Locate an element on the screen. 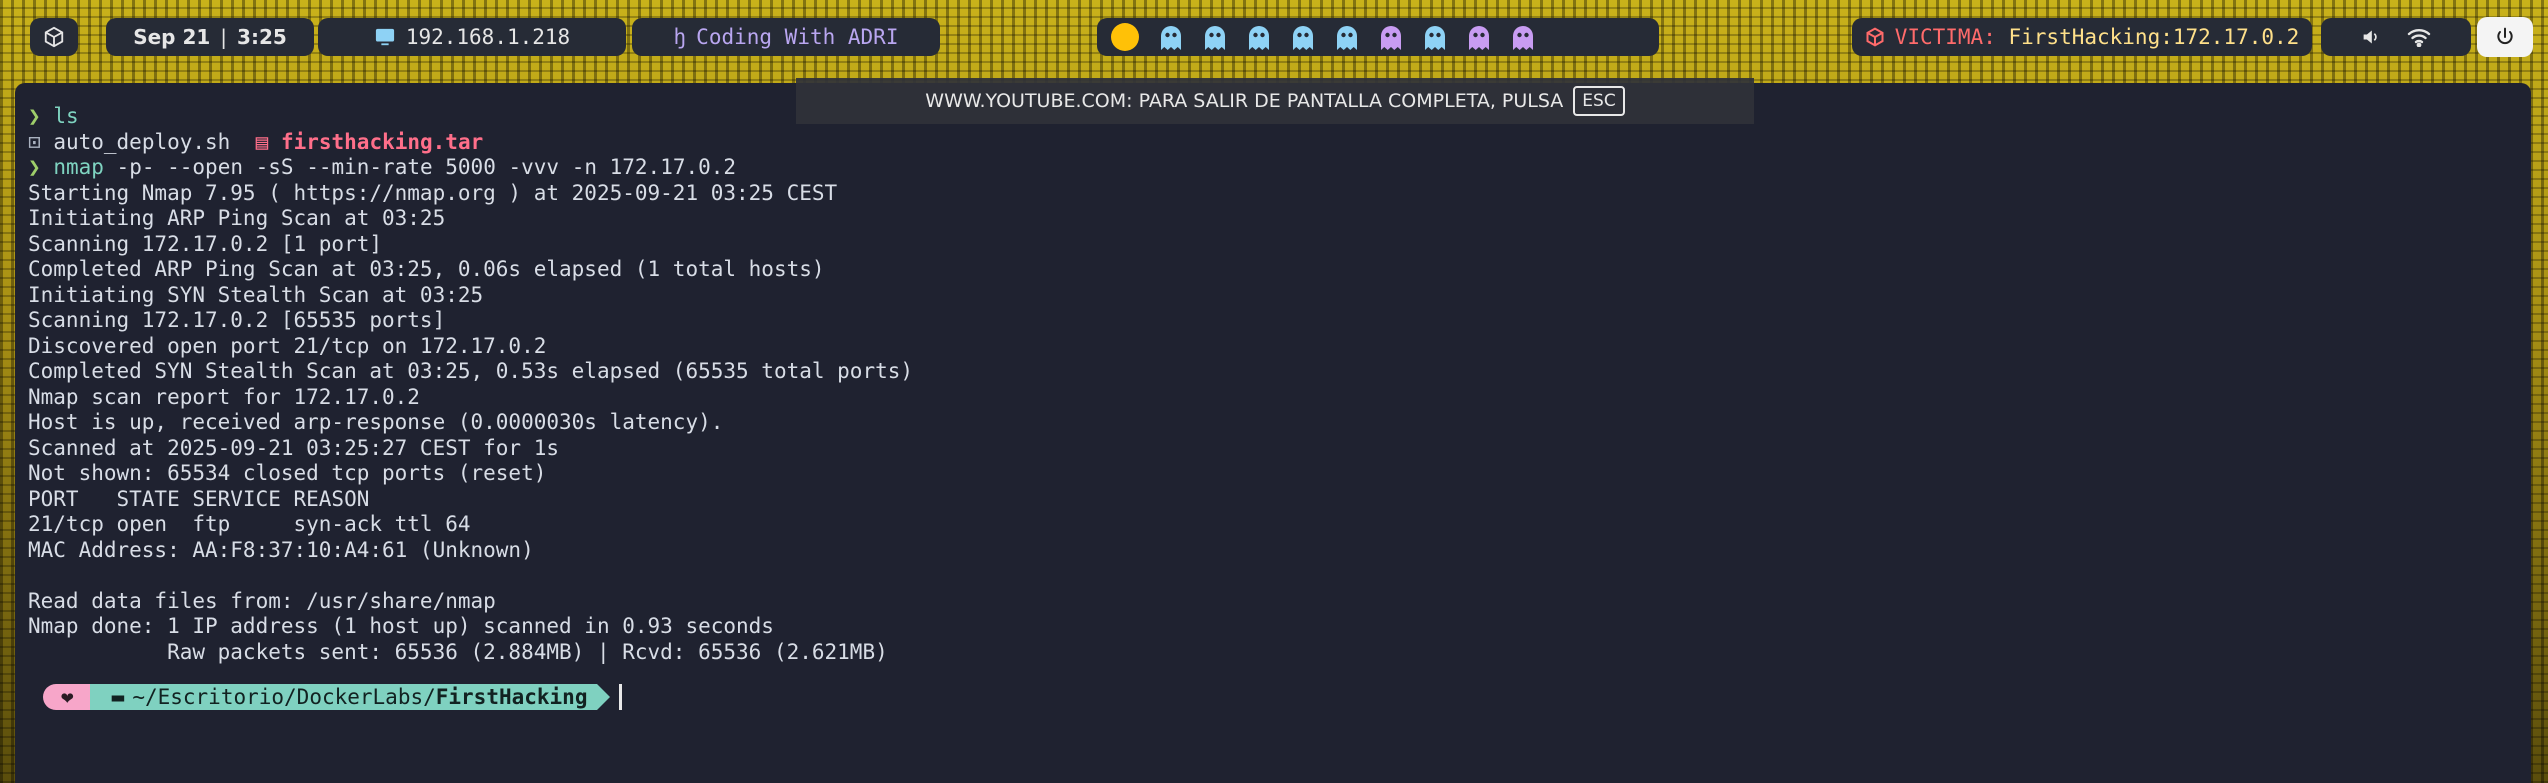 Image resolution: width=2548 pixels, height=783 pixels. file-icon: ⊡ is located at coordinates (34, 141).